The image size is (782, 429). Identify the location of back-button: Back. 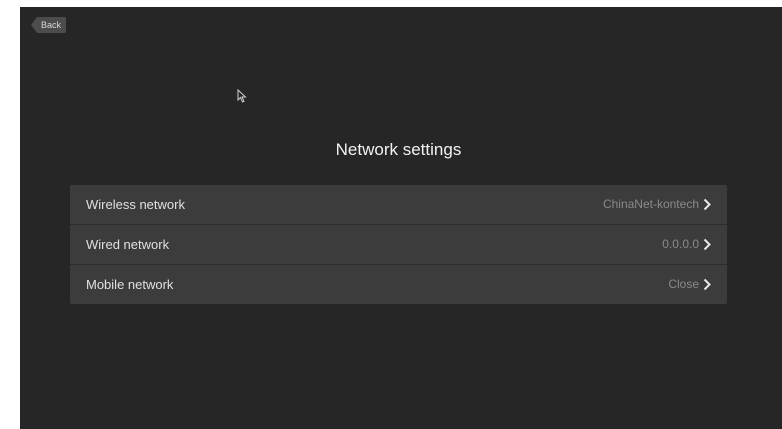
(49, 25).